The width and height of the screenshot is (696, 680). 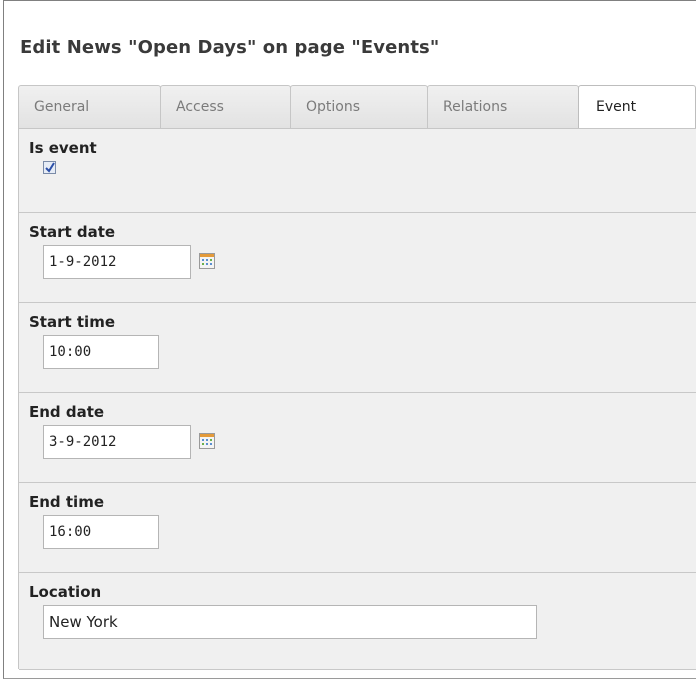 I want to click on field-row-is-event: Is event, so click(x=357, y=171).